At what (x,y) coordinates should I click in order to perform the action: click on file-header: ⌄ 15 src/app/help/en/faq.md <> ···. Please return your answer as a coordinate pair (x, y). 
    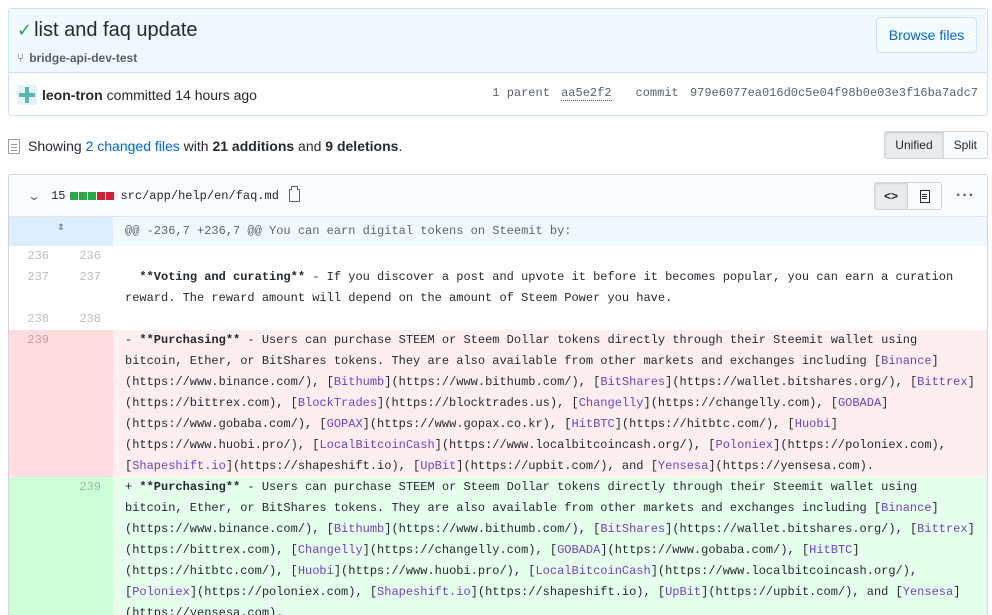
    Looking at the image, I should click on (498, 196).